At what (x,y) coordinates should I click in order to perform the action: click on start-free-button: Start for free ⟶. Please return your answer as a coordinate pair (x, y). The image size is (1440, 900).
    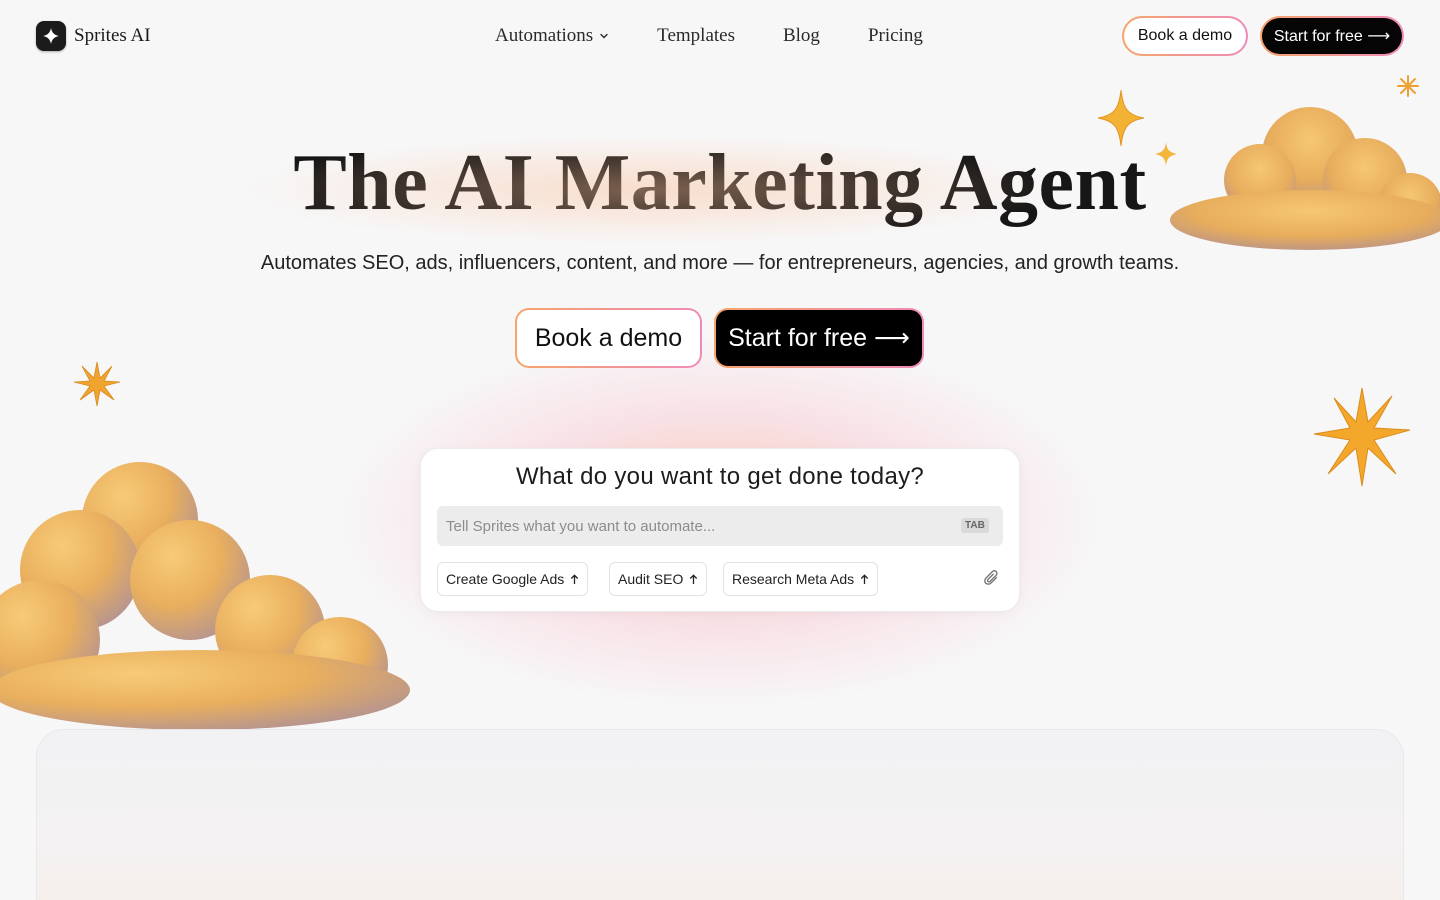
    Looking at the image, I should click on (819, 338).